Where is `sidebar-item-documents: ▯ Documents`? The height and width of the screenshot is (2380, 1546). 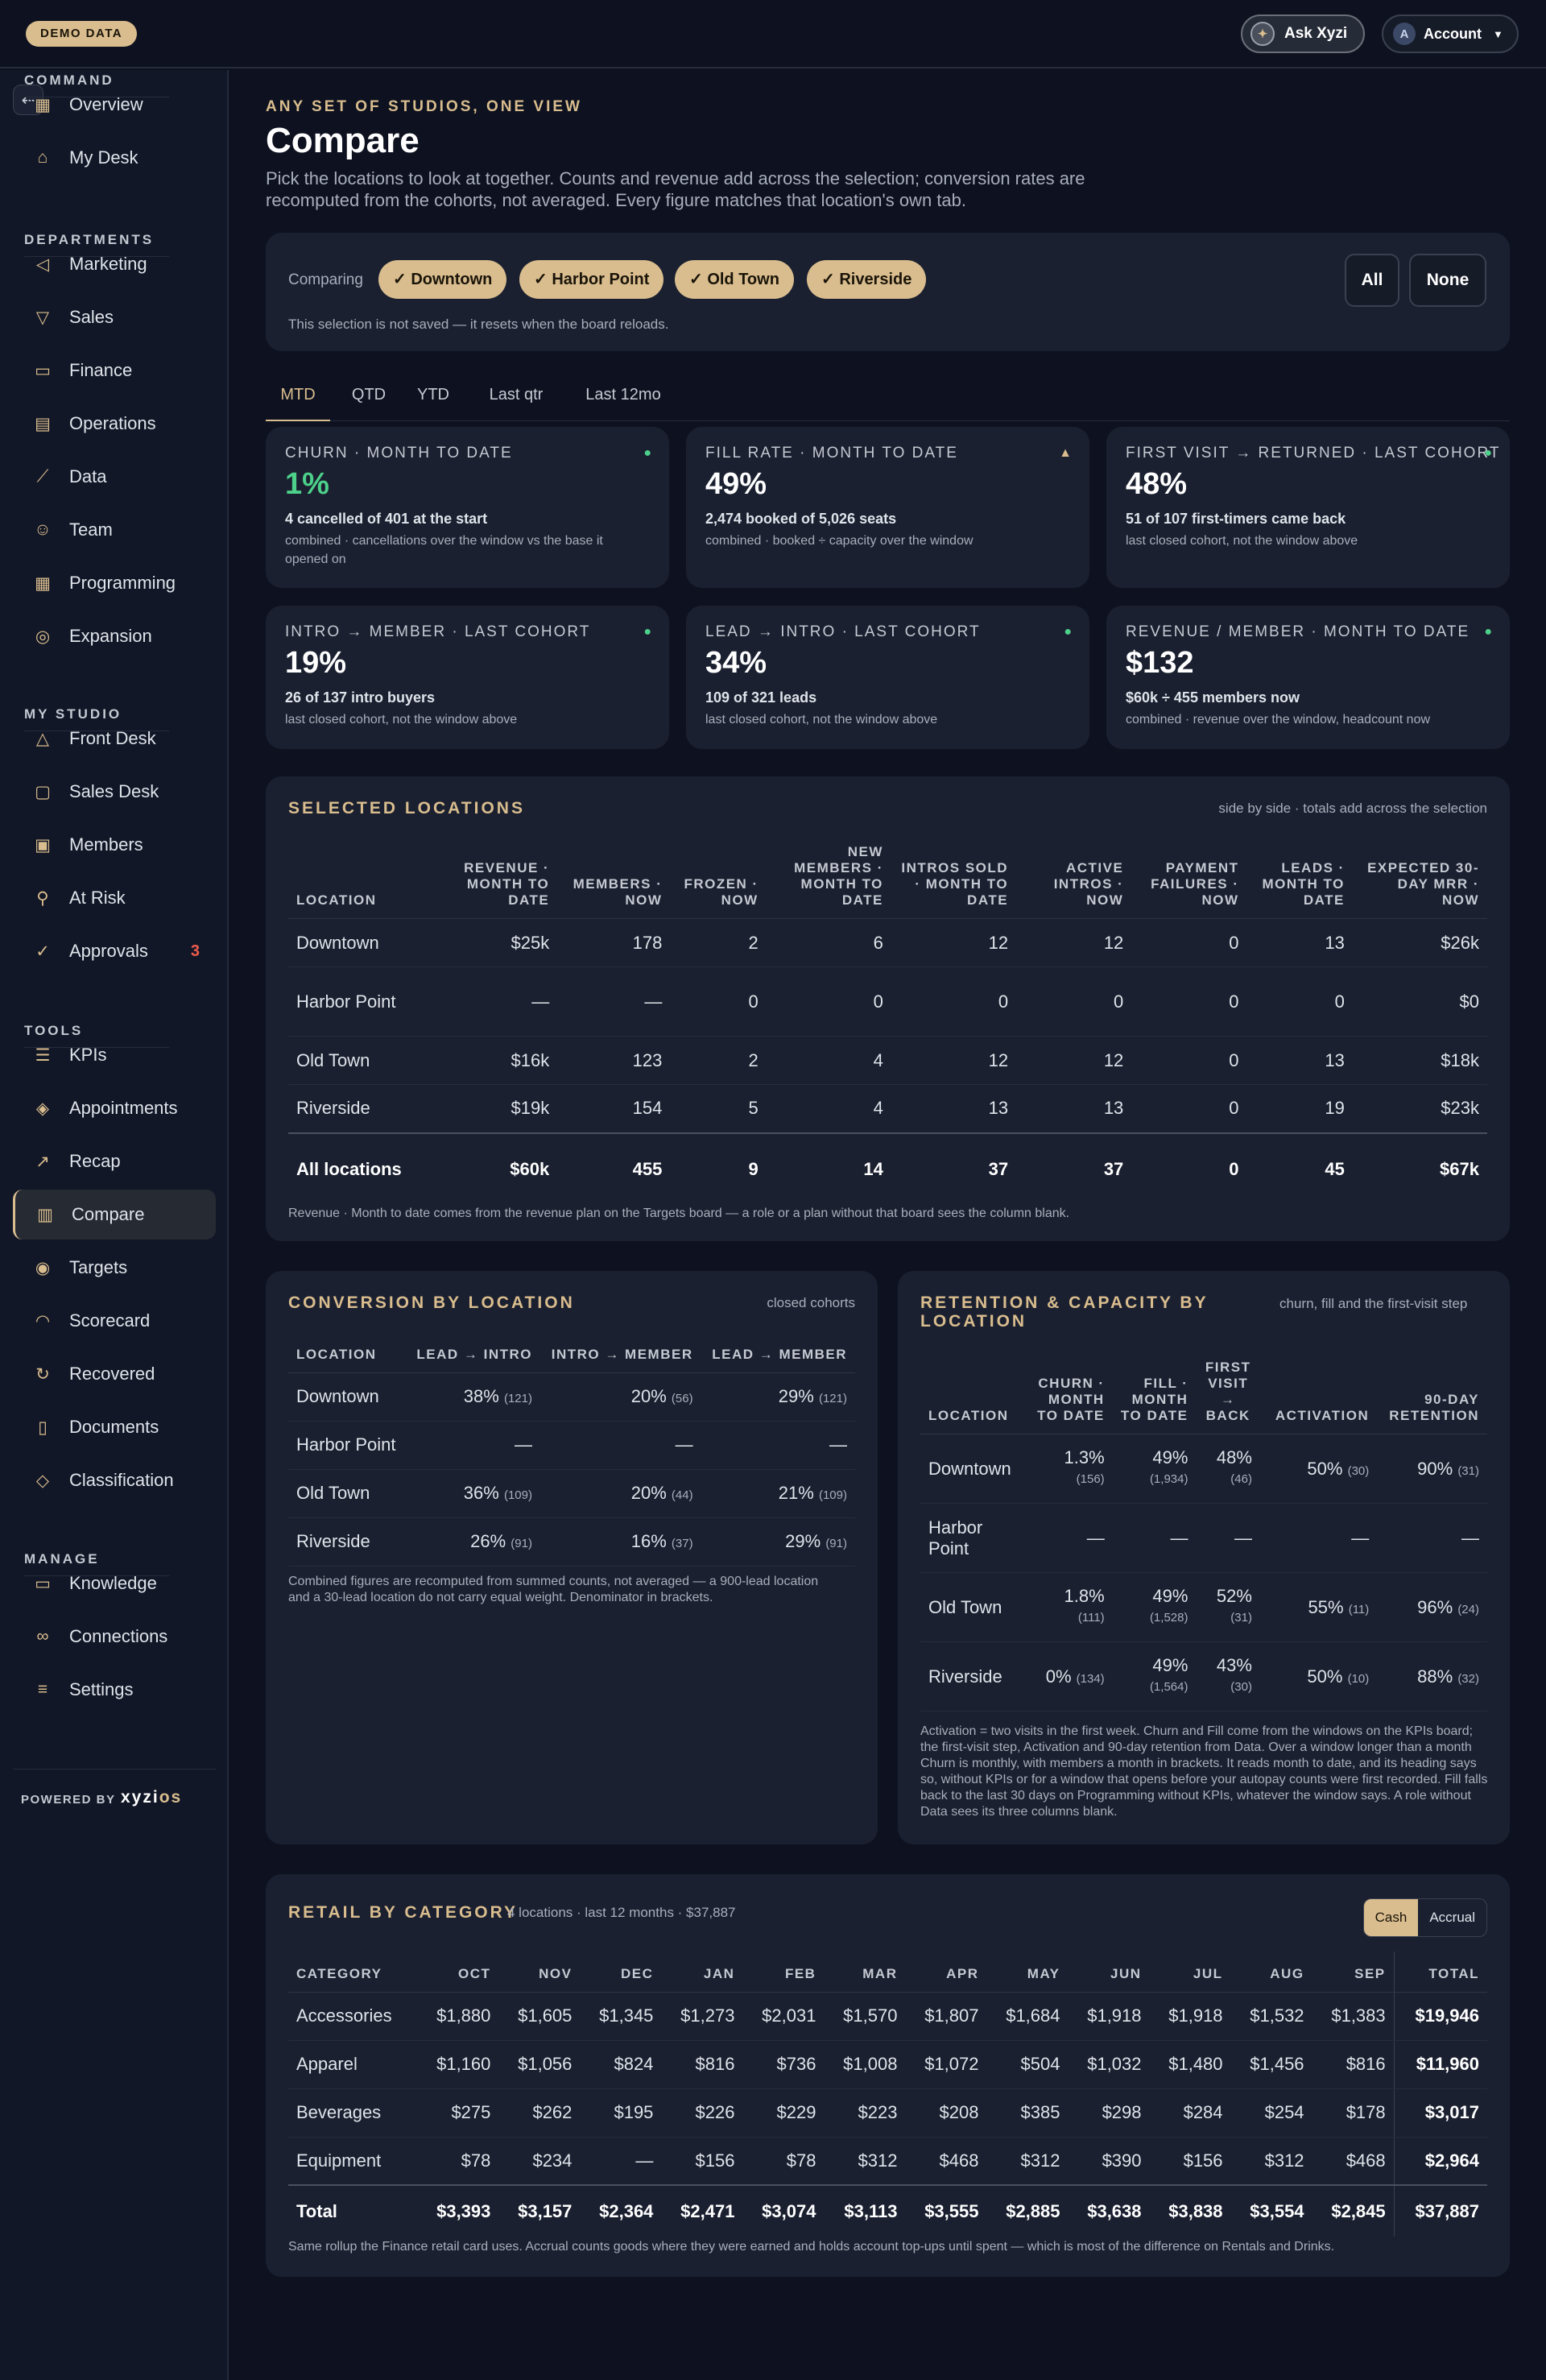 sidebar-item-documents: ▯ Documents is located at coordinates (114, 1427).